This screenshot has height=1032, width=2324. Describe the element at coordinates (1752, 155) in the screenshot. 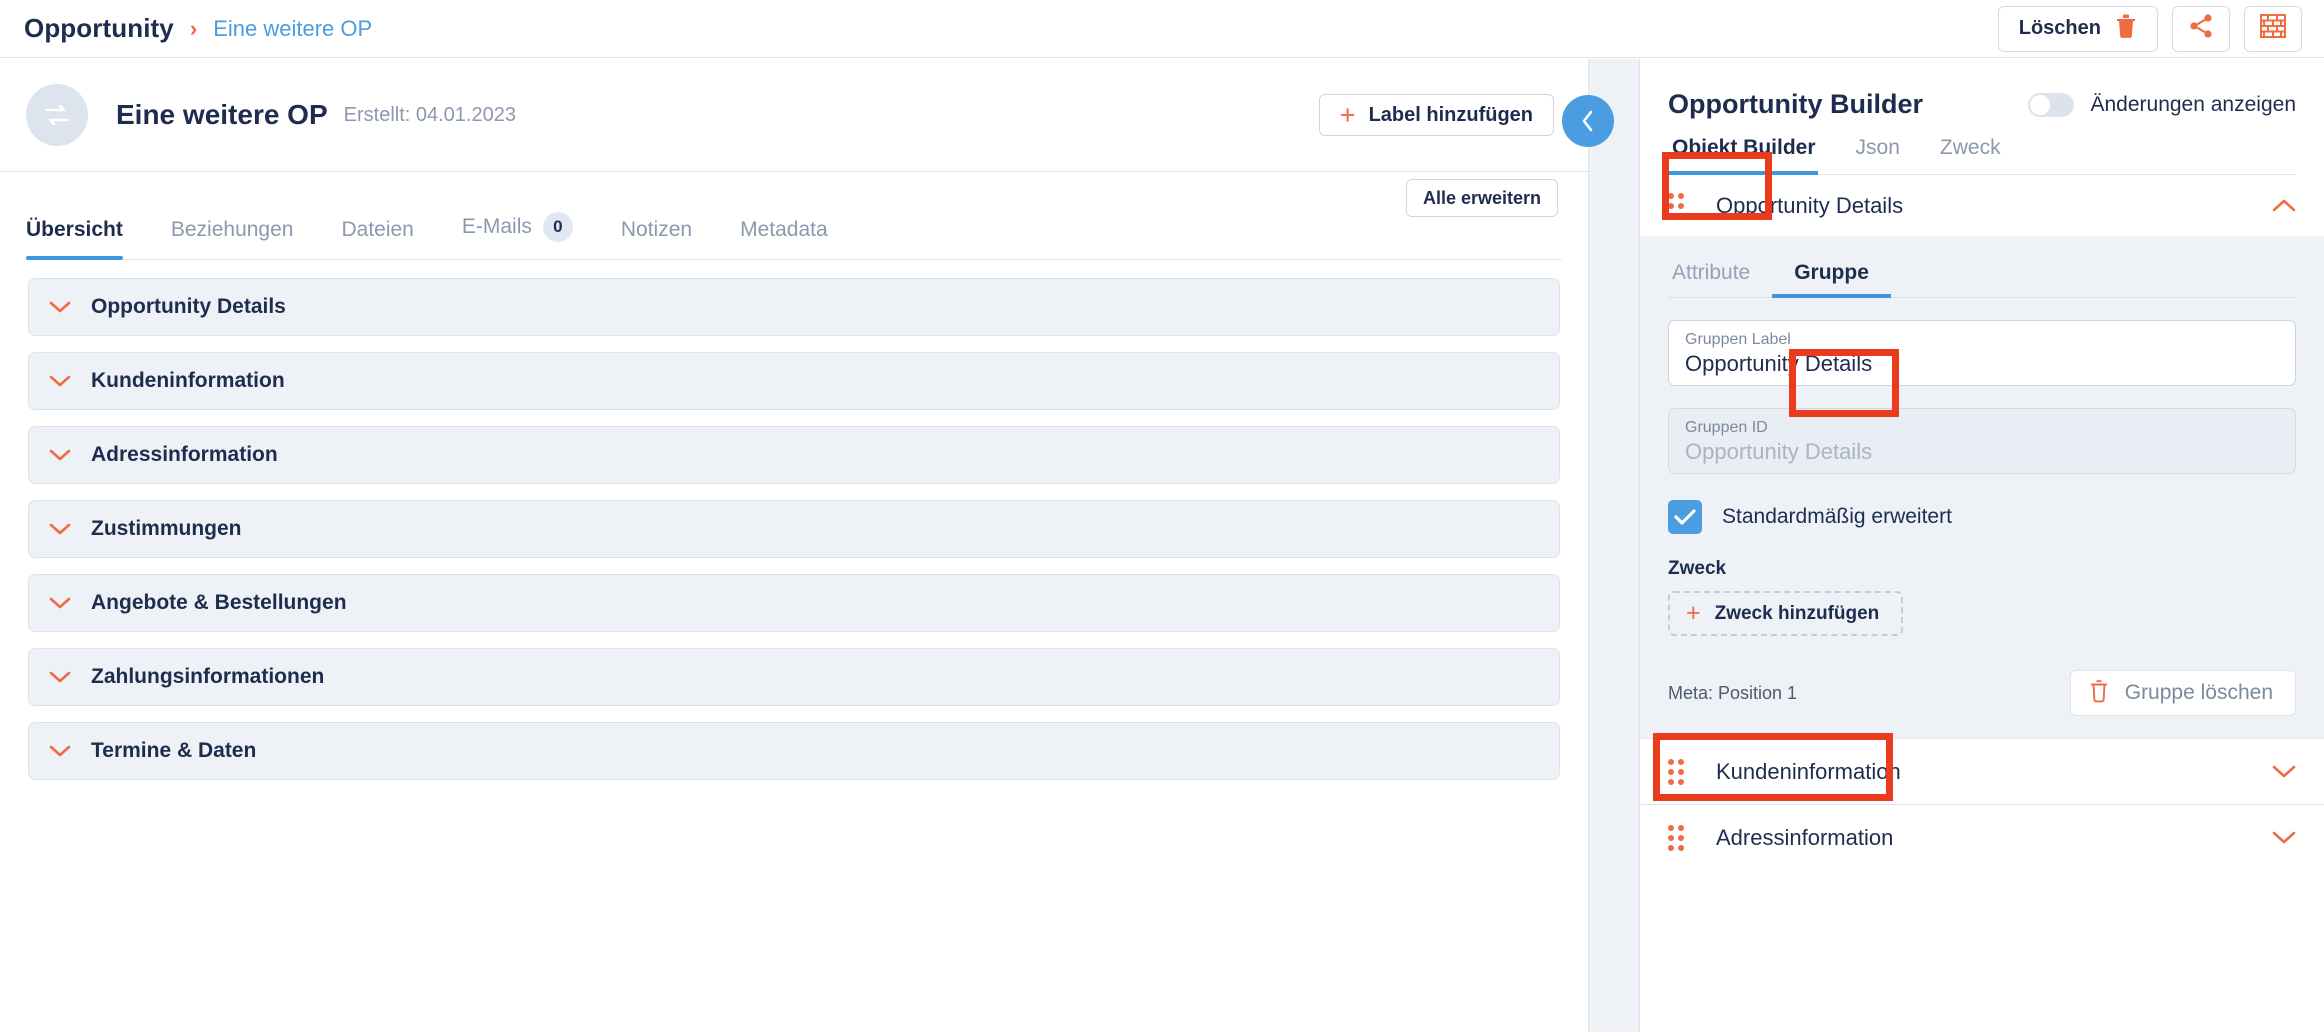

I see `tab-objekt-builder: Objekt Builder` at that location.